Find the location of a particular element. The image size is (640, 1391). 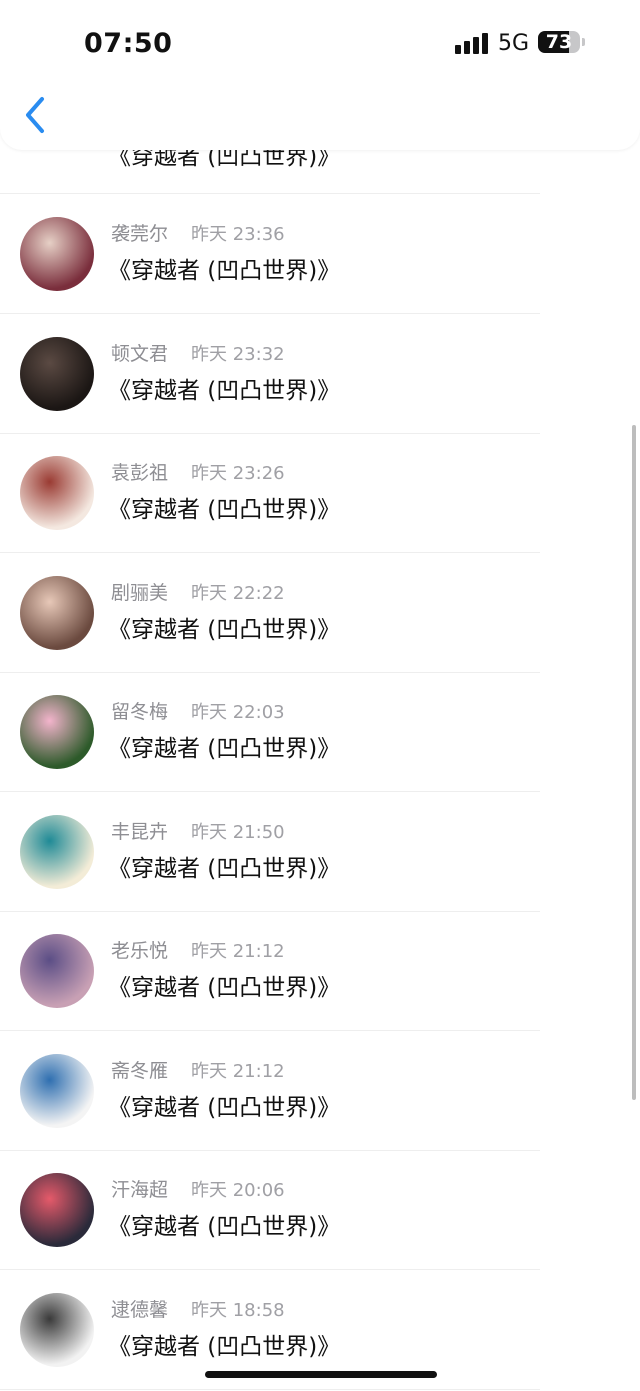

user-name: 剧骊美 is located at coordinates (139, 591).